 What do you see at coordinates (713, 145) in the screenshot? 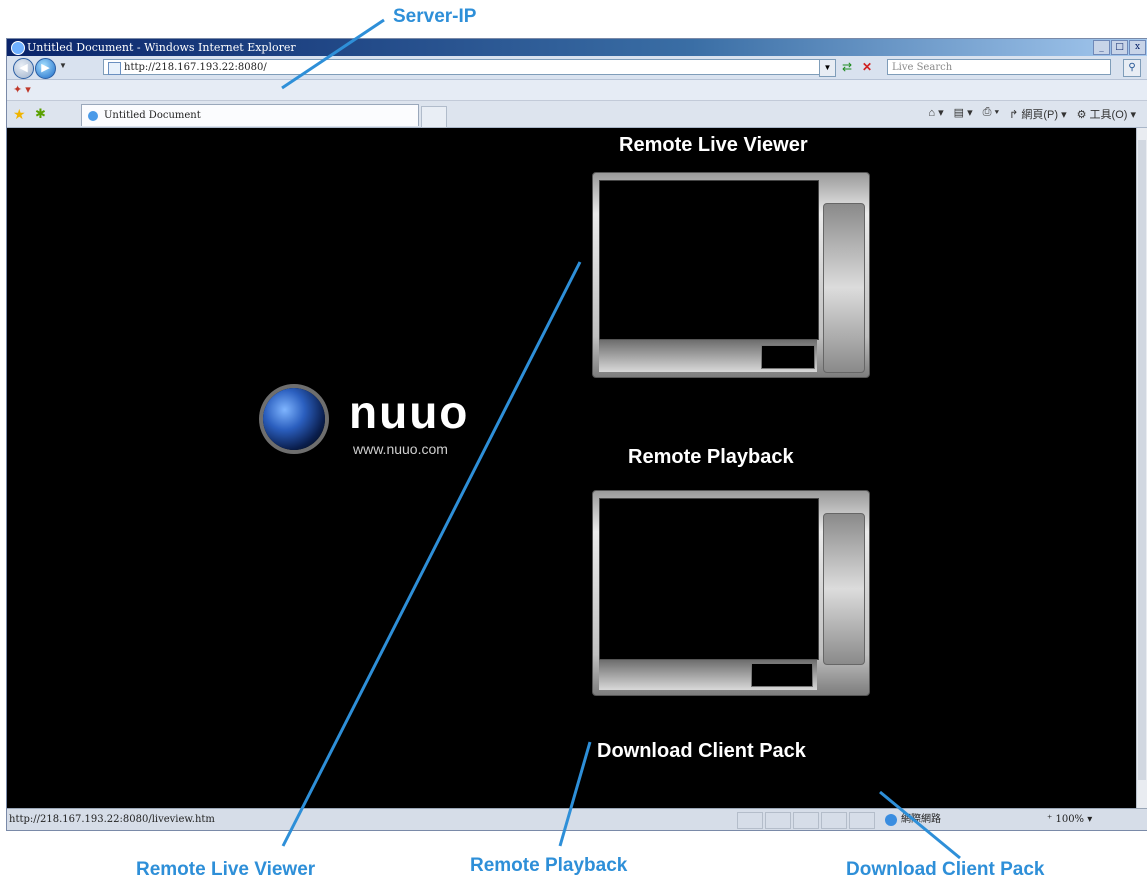
I see `live-viewer-title: Remote Live Viewer` at bounding box center [713, 145].